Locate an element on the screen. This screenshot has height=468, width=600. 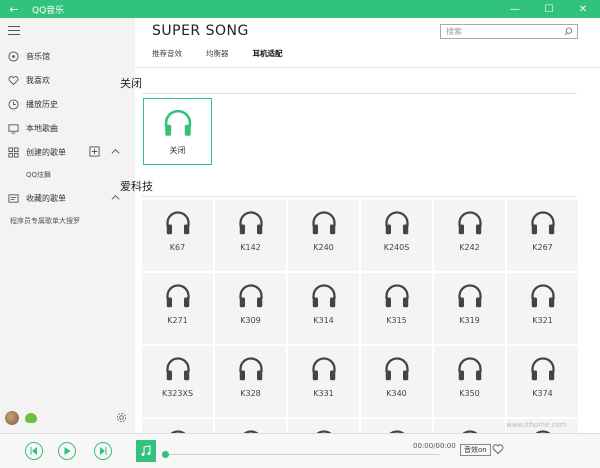
album-cover is located at coordinates (146, 451).